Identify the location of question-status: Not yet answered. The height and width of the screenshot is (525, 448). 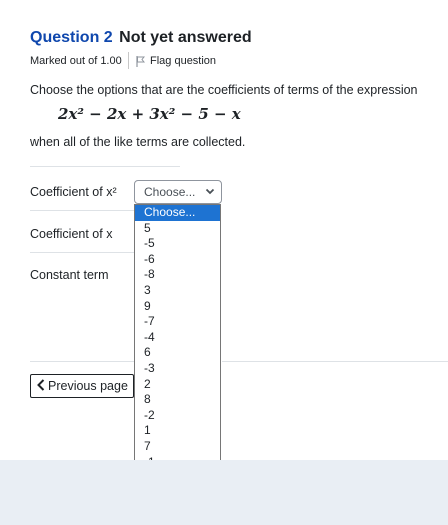
(185, 37).